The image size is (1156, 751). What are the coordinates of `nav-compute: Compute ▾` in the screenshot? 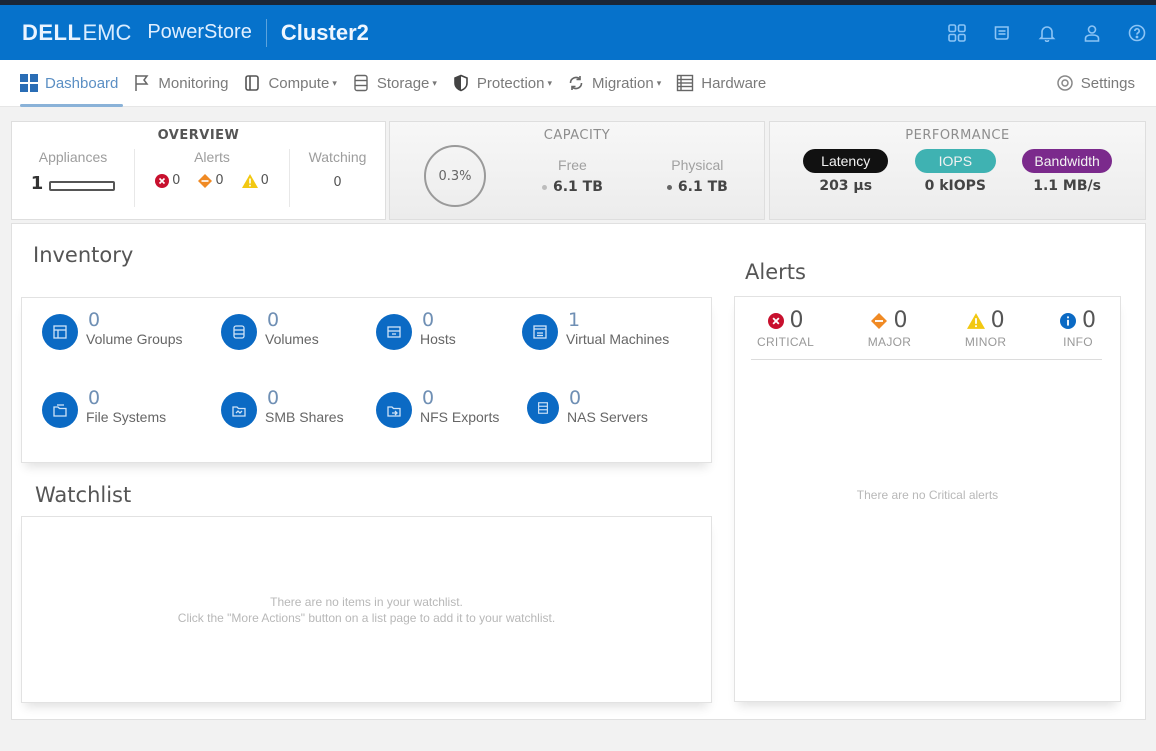 It's located at (289, 83).